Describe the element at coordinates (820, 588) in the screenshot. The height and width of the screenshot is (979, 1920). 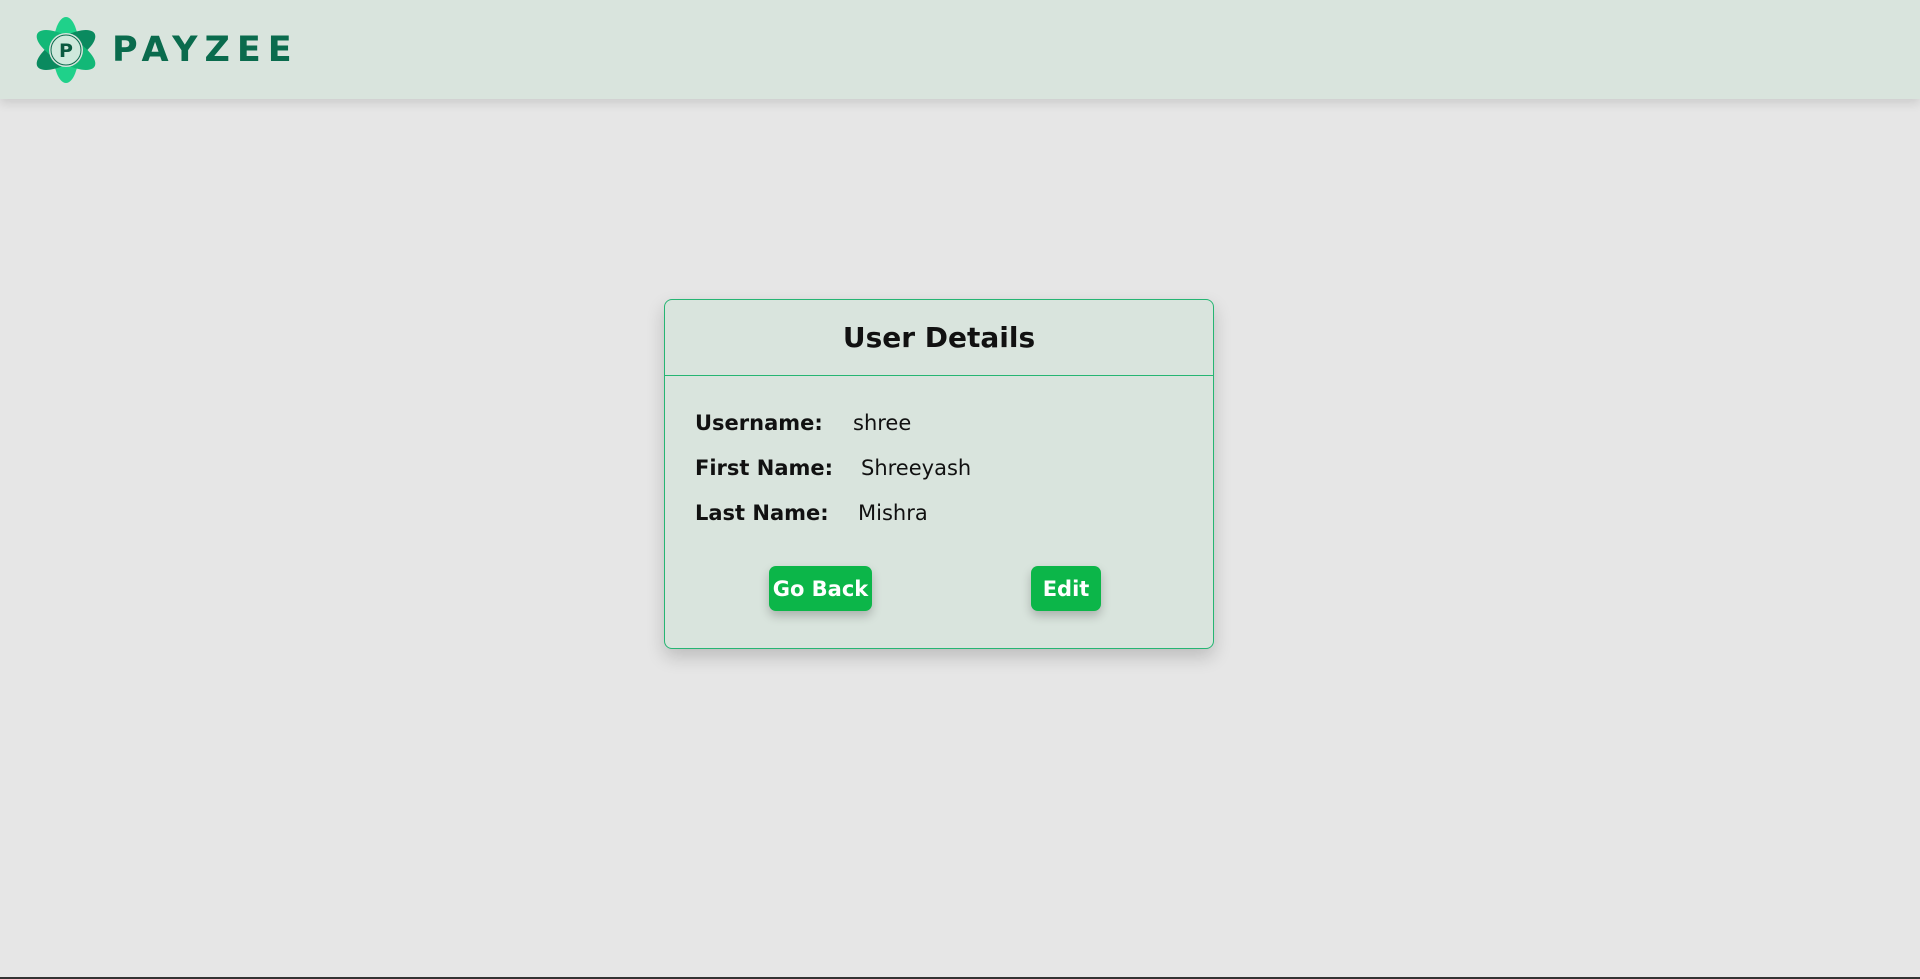
I see `go-back-button: Go Back` at that location.